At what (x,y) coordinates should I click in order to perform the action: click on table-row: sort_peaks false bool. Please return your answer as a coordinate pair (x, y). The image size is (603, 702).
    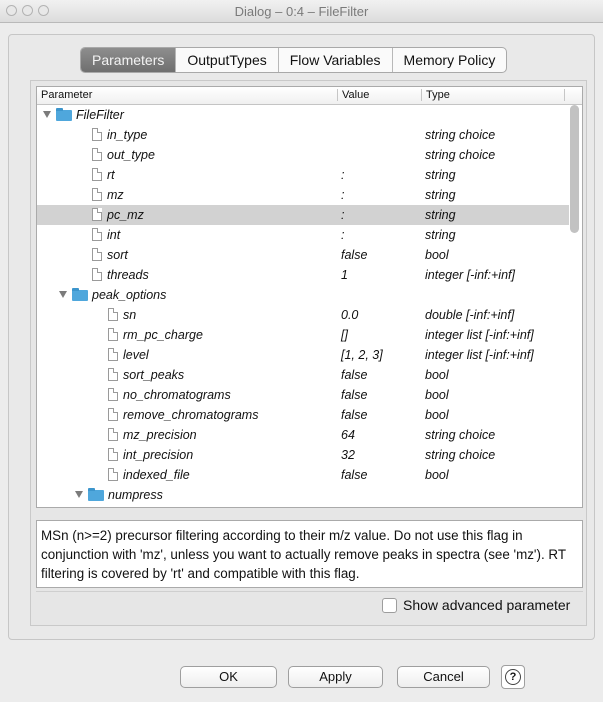
    Looking at the image, I should click on (303, 375).